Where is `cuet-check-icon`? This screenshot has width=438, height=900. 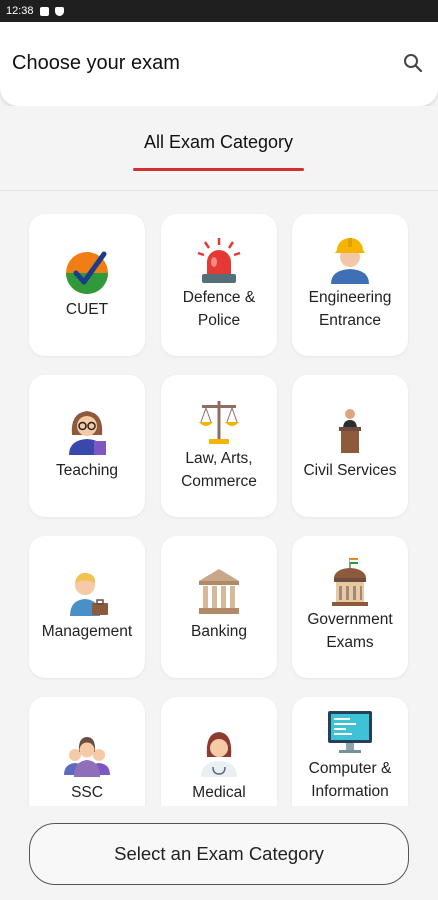
cuet-check-icon is located at coordinates (87, 272).